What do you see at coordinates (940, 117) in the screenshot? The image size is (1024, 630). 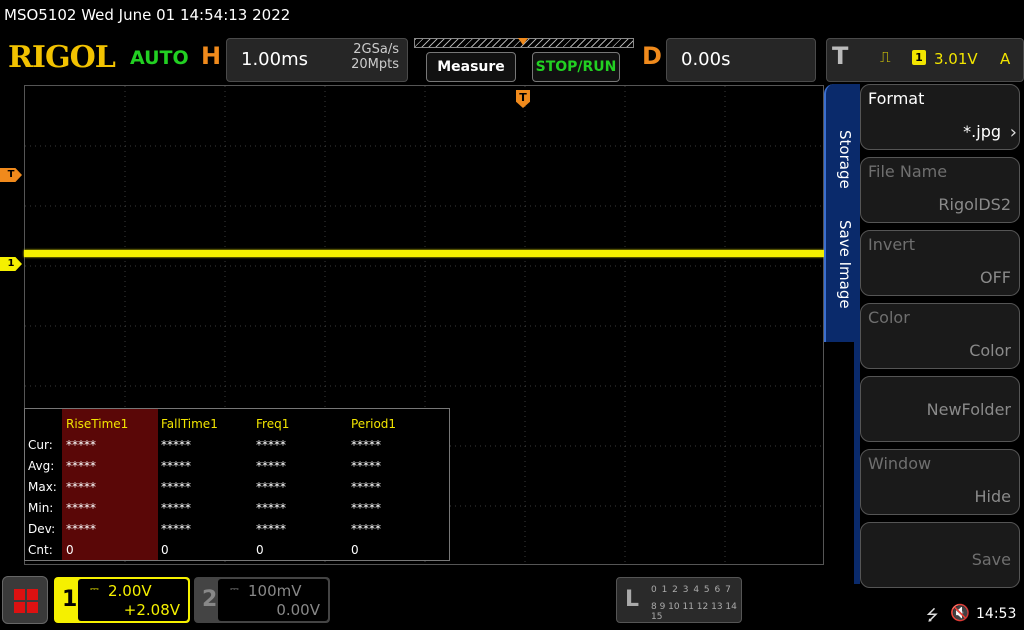 I see `format-menu-button: Format *.jpg ›` at bounding box center [940, 117].